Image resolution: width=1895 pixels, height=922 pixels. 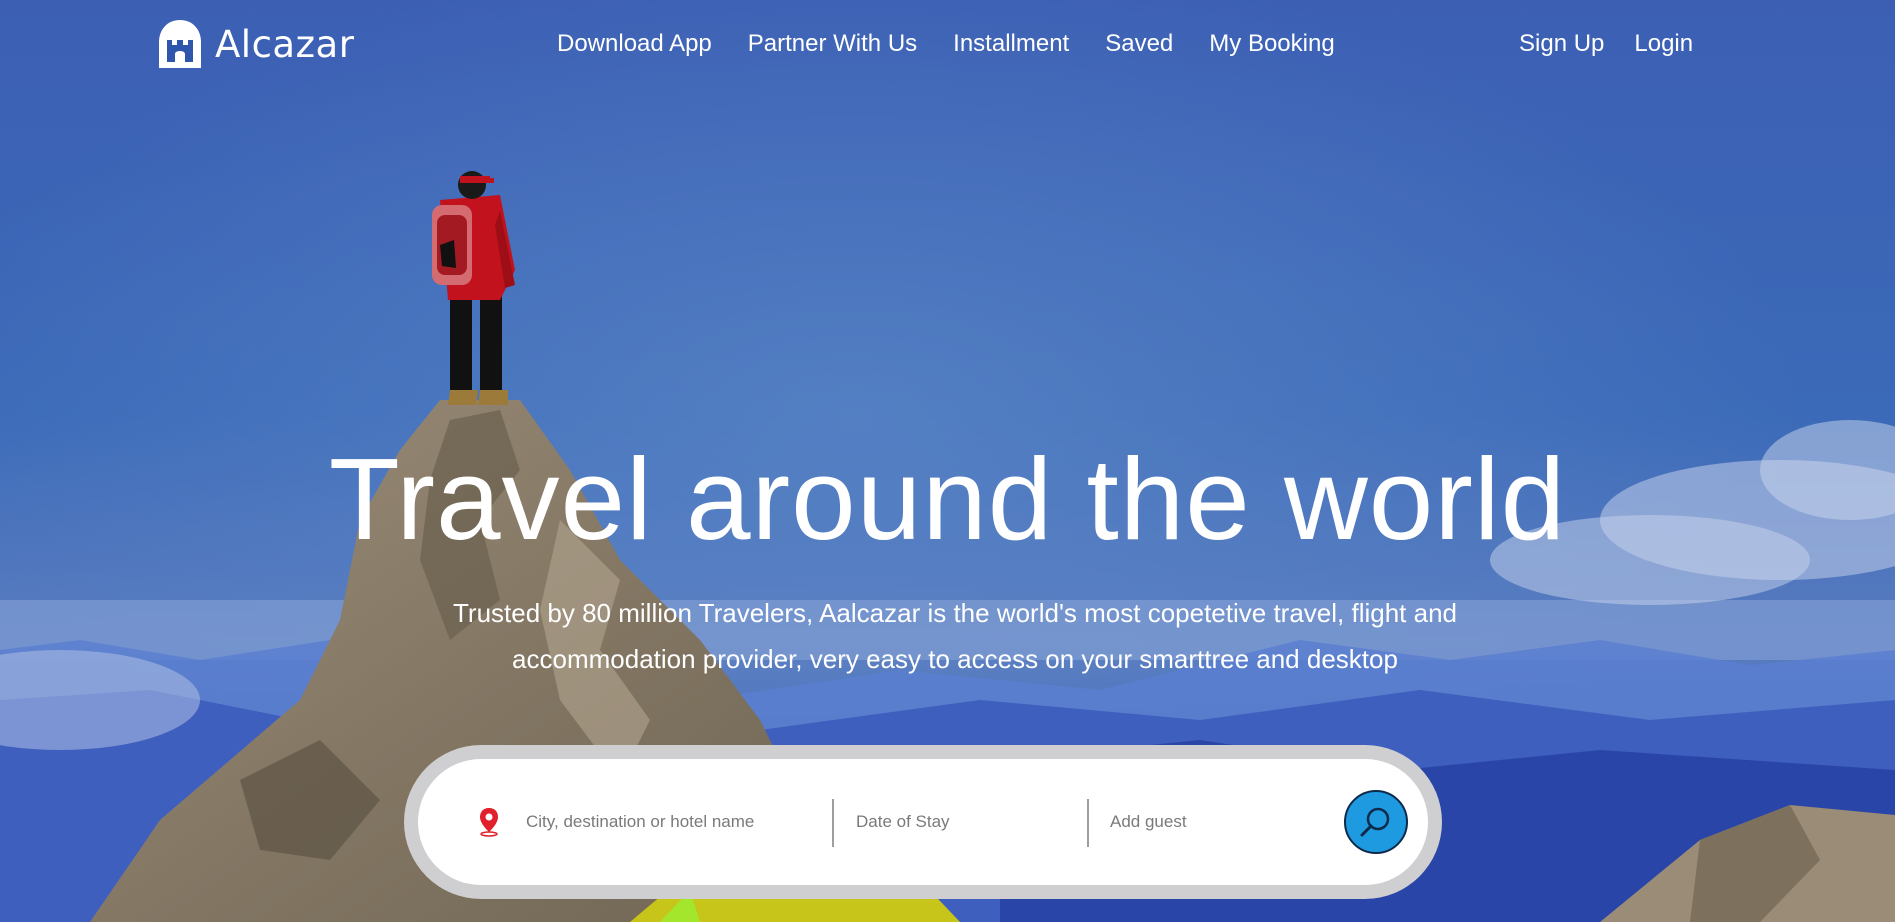 What do you see at coordinates (1139, 44) in the screenshot?
I see `nav-saved: Saved` at bounding box center [1139, 44].